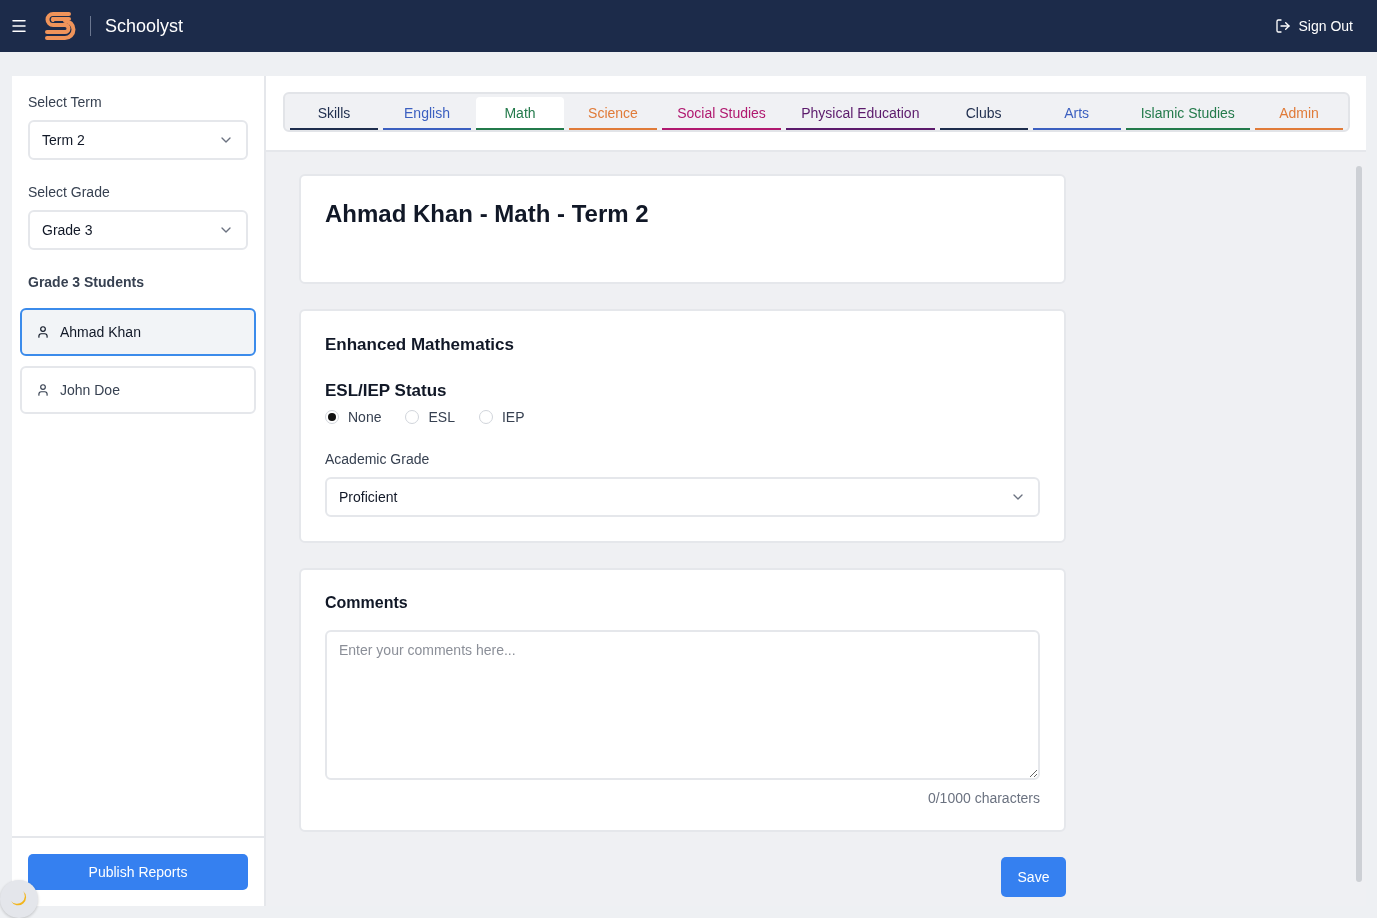 The height and width of the screenshot is (918, 1377). What do you see at coordinates (59, 26) in the screenshot?
I see `logo-icon` at bounding box center [59, 26].